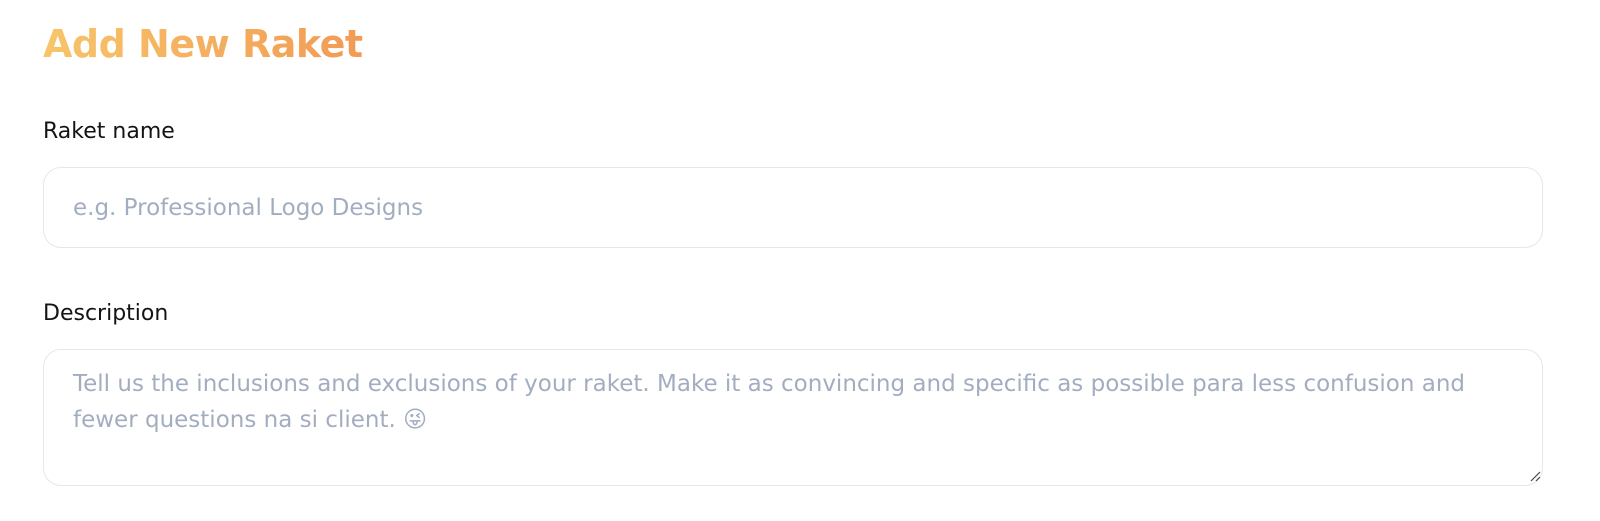 This screenshot has width=1600, height=521. What do you see at coordinates (1535, 476) in the screenshot?
I see `resize-handle-icon` at bounding box center [1535, 476].